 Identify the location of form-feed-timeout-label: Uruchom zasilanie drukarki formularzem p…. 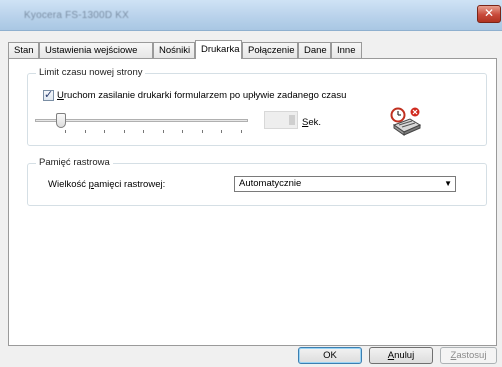
(202, 95).